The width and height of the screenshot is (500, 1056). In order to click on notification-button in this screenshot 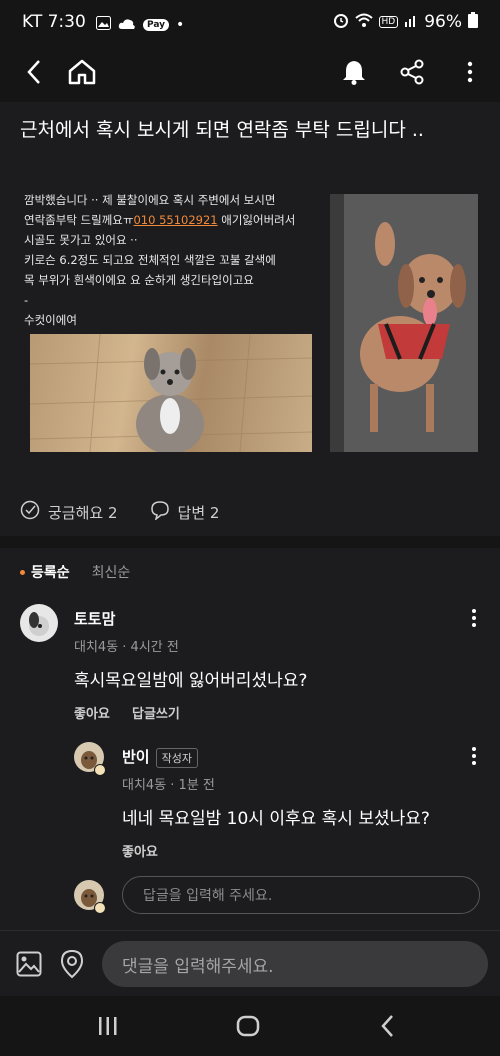, I will do `click(354, 74)`.